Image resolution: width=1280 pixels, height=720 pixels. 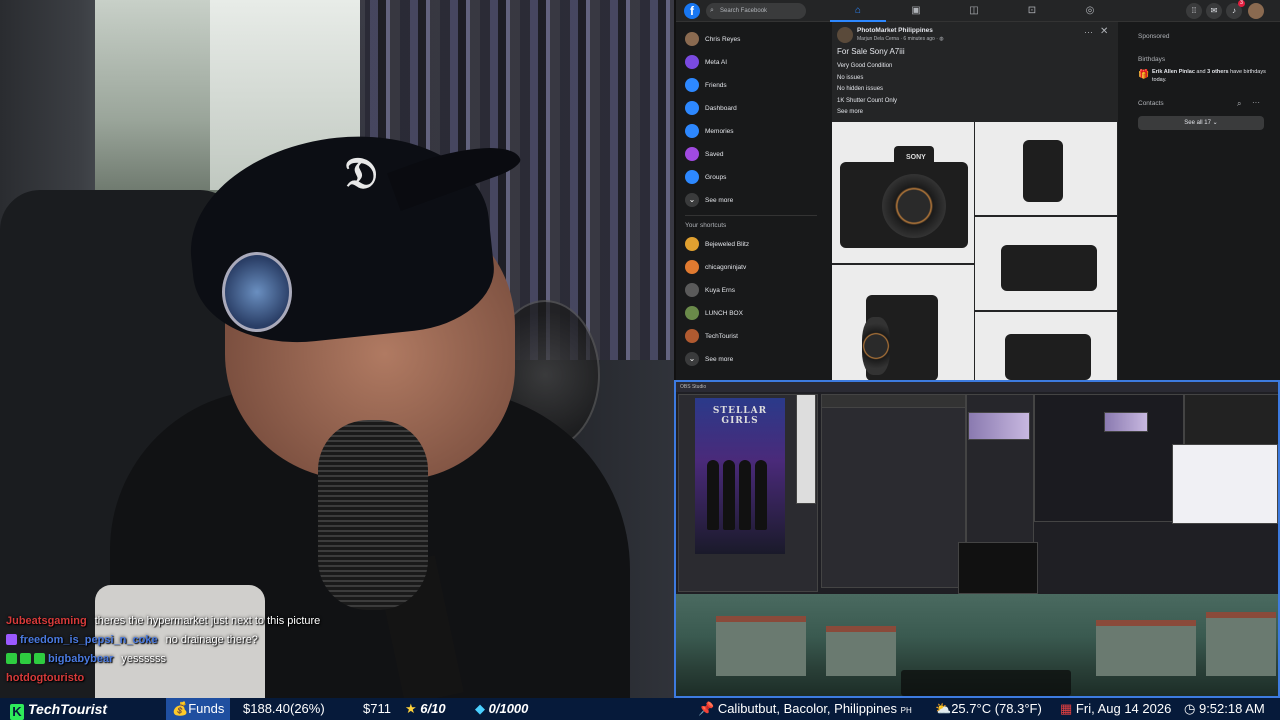 What do you see at coordinates (89, 640) in the screenshot?
I see `chat-username: freedom_is_pepsi_n_coke` at bounding box center [89, 640].